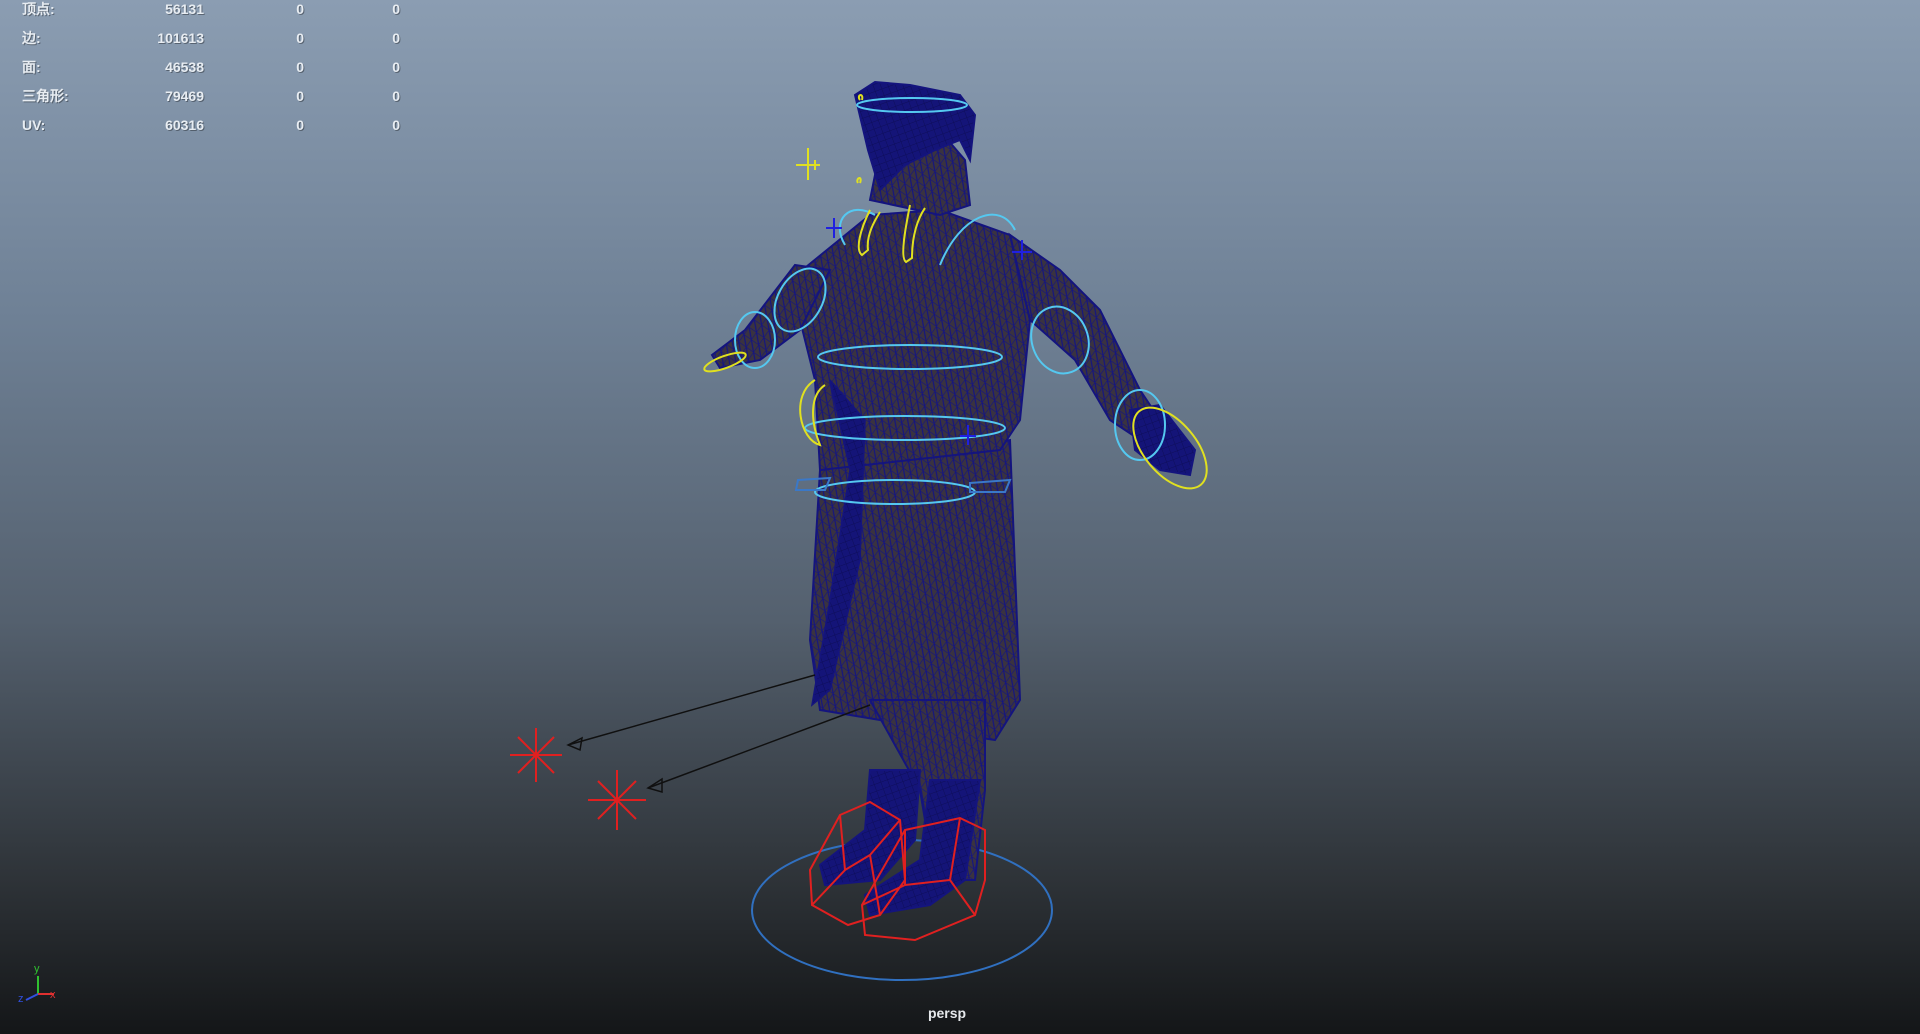 This screenshot has height=1034, width=1920. What do you see at coordinates (212, 101) in the screenshot?
I see `hud-row-triangles: 三角形: 79469 0 0` at bounding box center [212, 101].